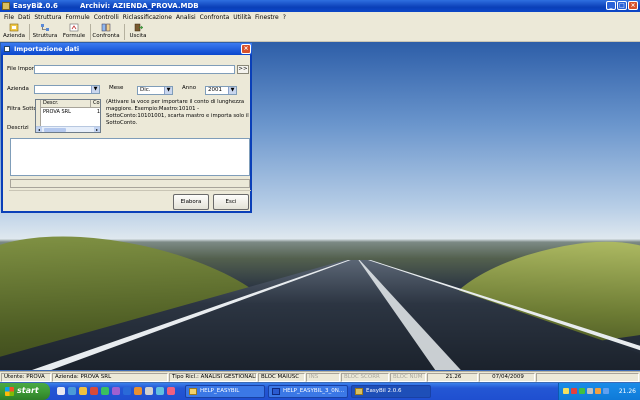  Describe the element at coordinates (155, 90) in the screenshot. I see `mese-select: Dic. ▼` at that location.